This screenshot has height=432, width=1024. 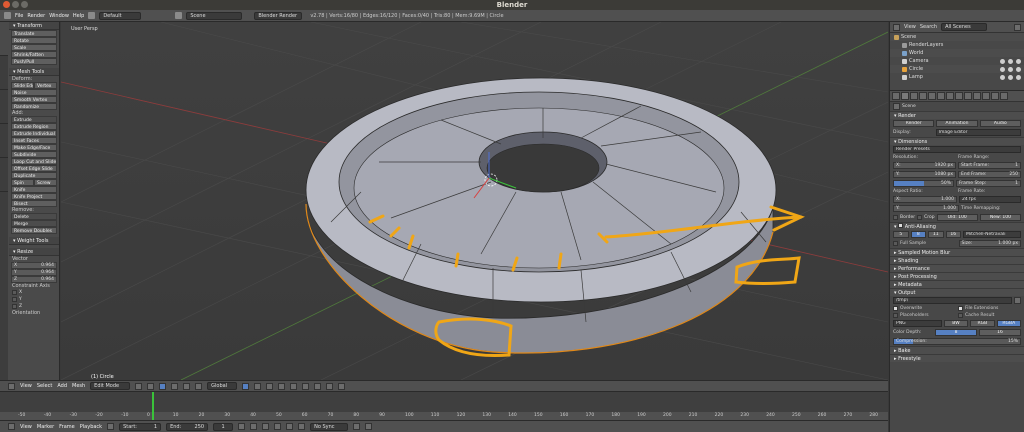 I want to click on performance-panel-header: Performance, so click(x=957, y=268).